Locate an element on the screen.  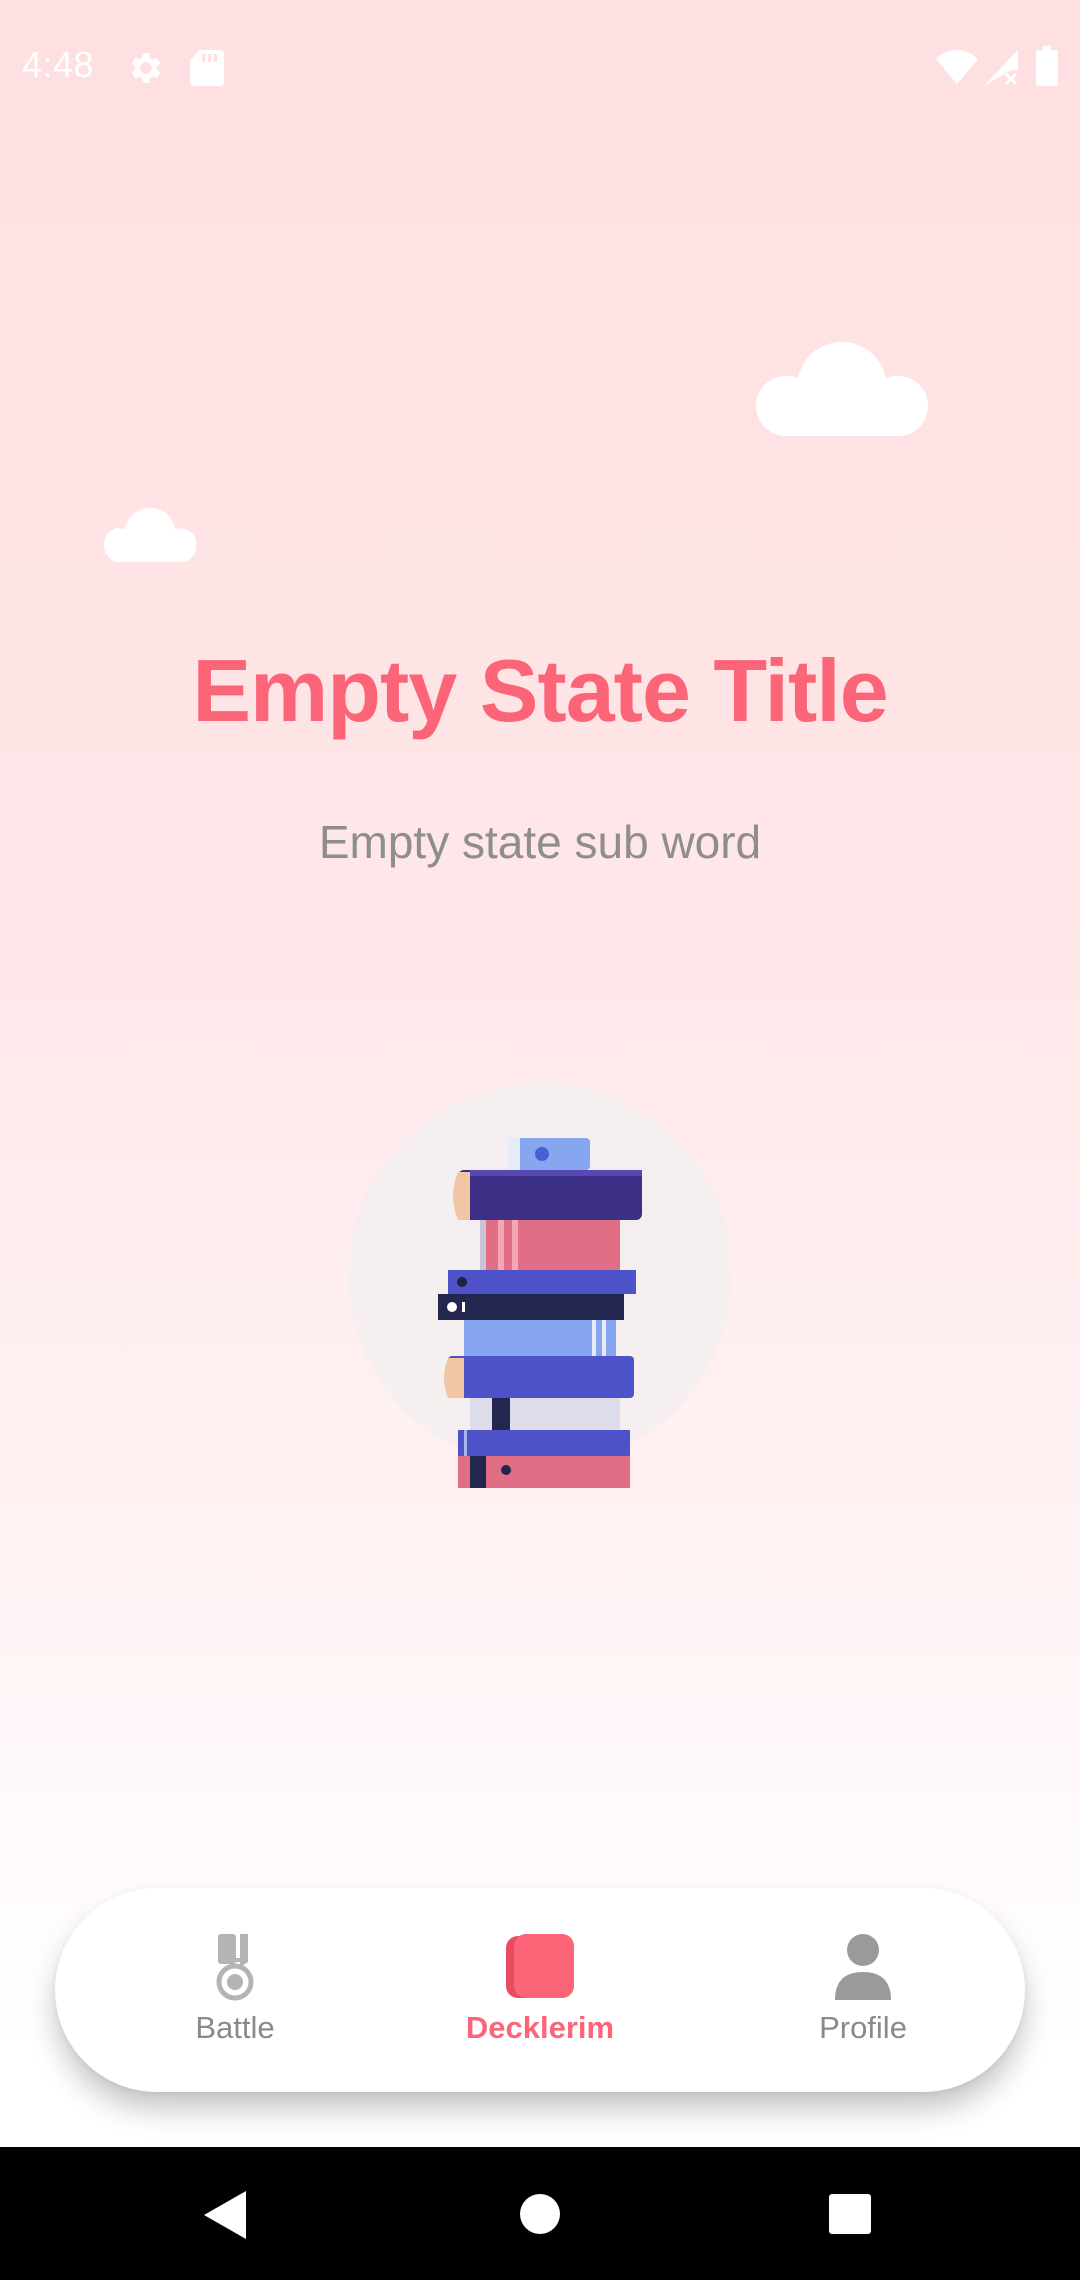
nav-item-decklerim: Decklerim is located at coordinates (540, 1990).